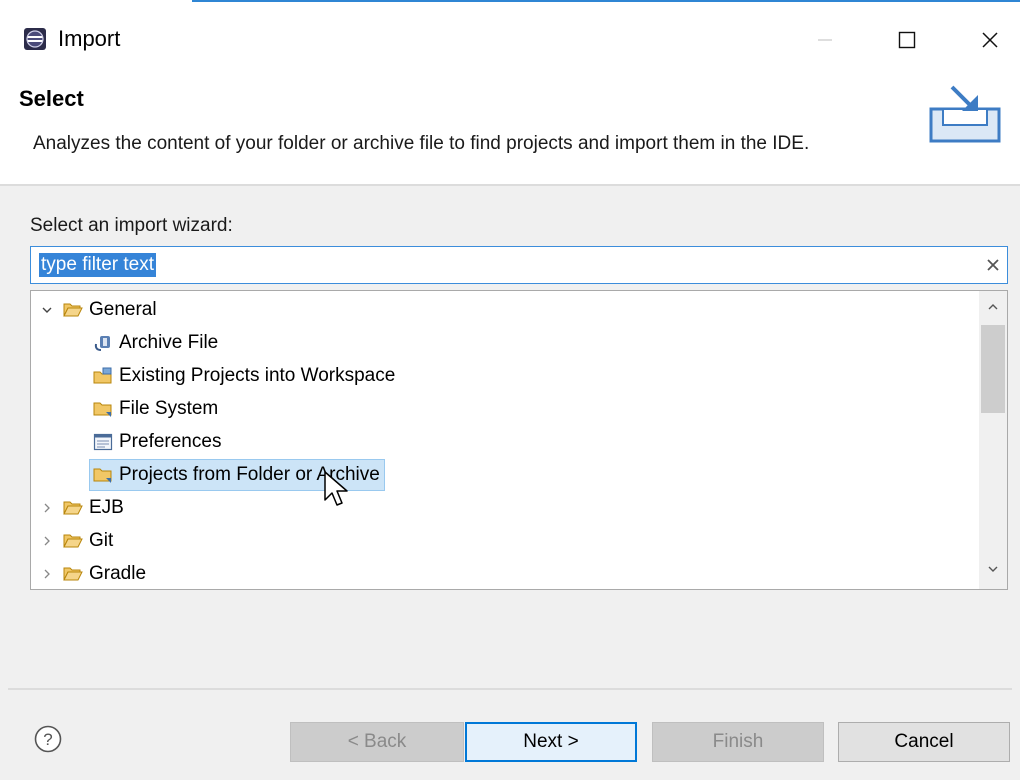  What do you see at coordinates (103, 343) in the screenshot?
I see `archive-file-icon` at bounding box center [103, 343].